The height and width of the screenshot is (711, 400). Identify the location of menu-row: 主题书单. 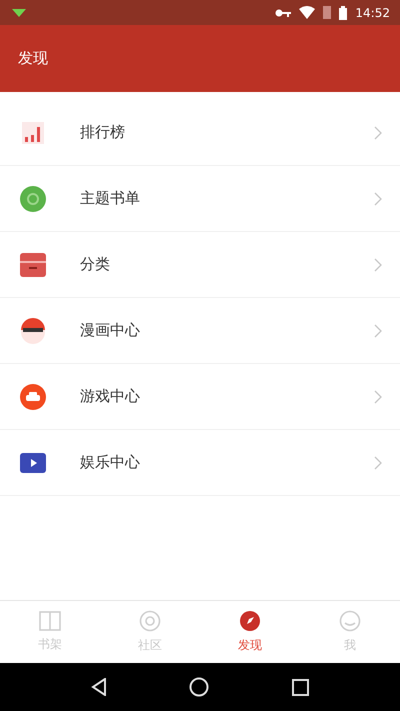
(200, 199).